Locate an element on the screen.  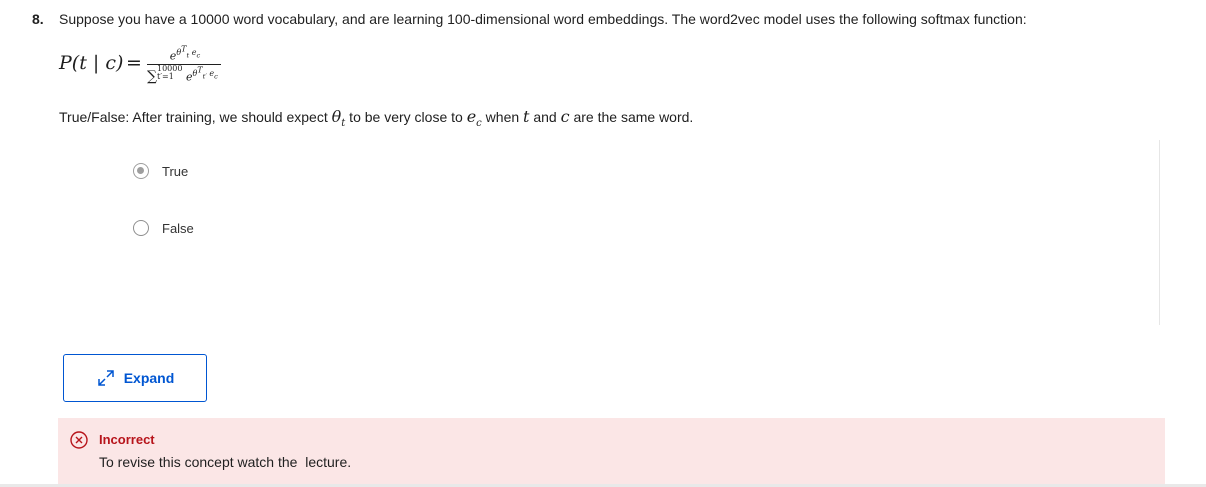
expand-arrows-icon is located at coordinates (105, 378).